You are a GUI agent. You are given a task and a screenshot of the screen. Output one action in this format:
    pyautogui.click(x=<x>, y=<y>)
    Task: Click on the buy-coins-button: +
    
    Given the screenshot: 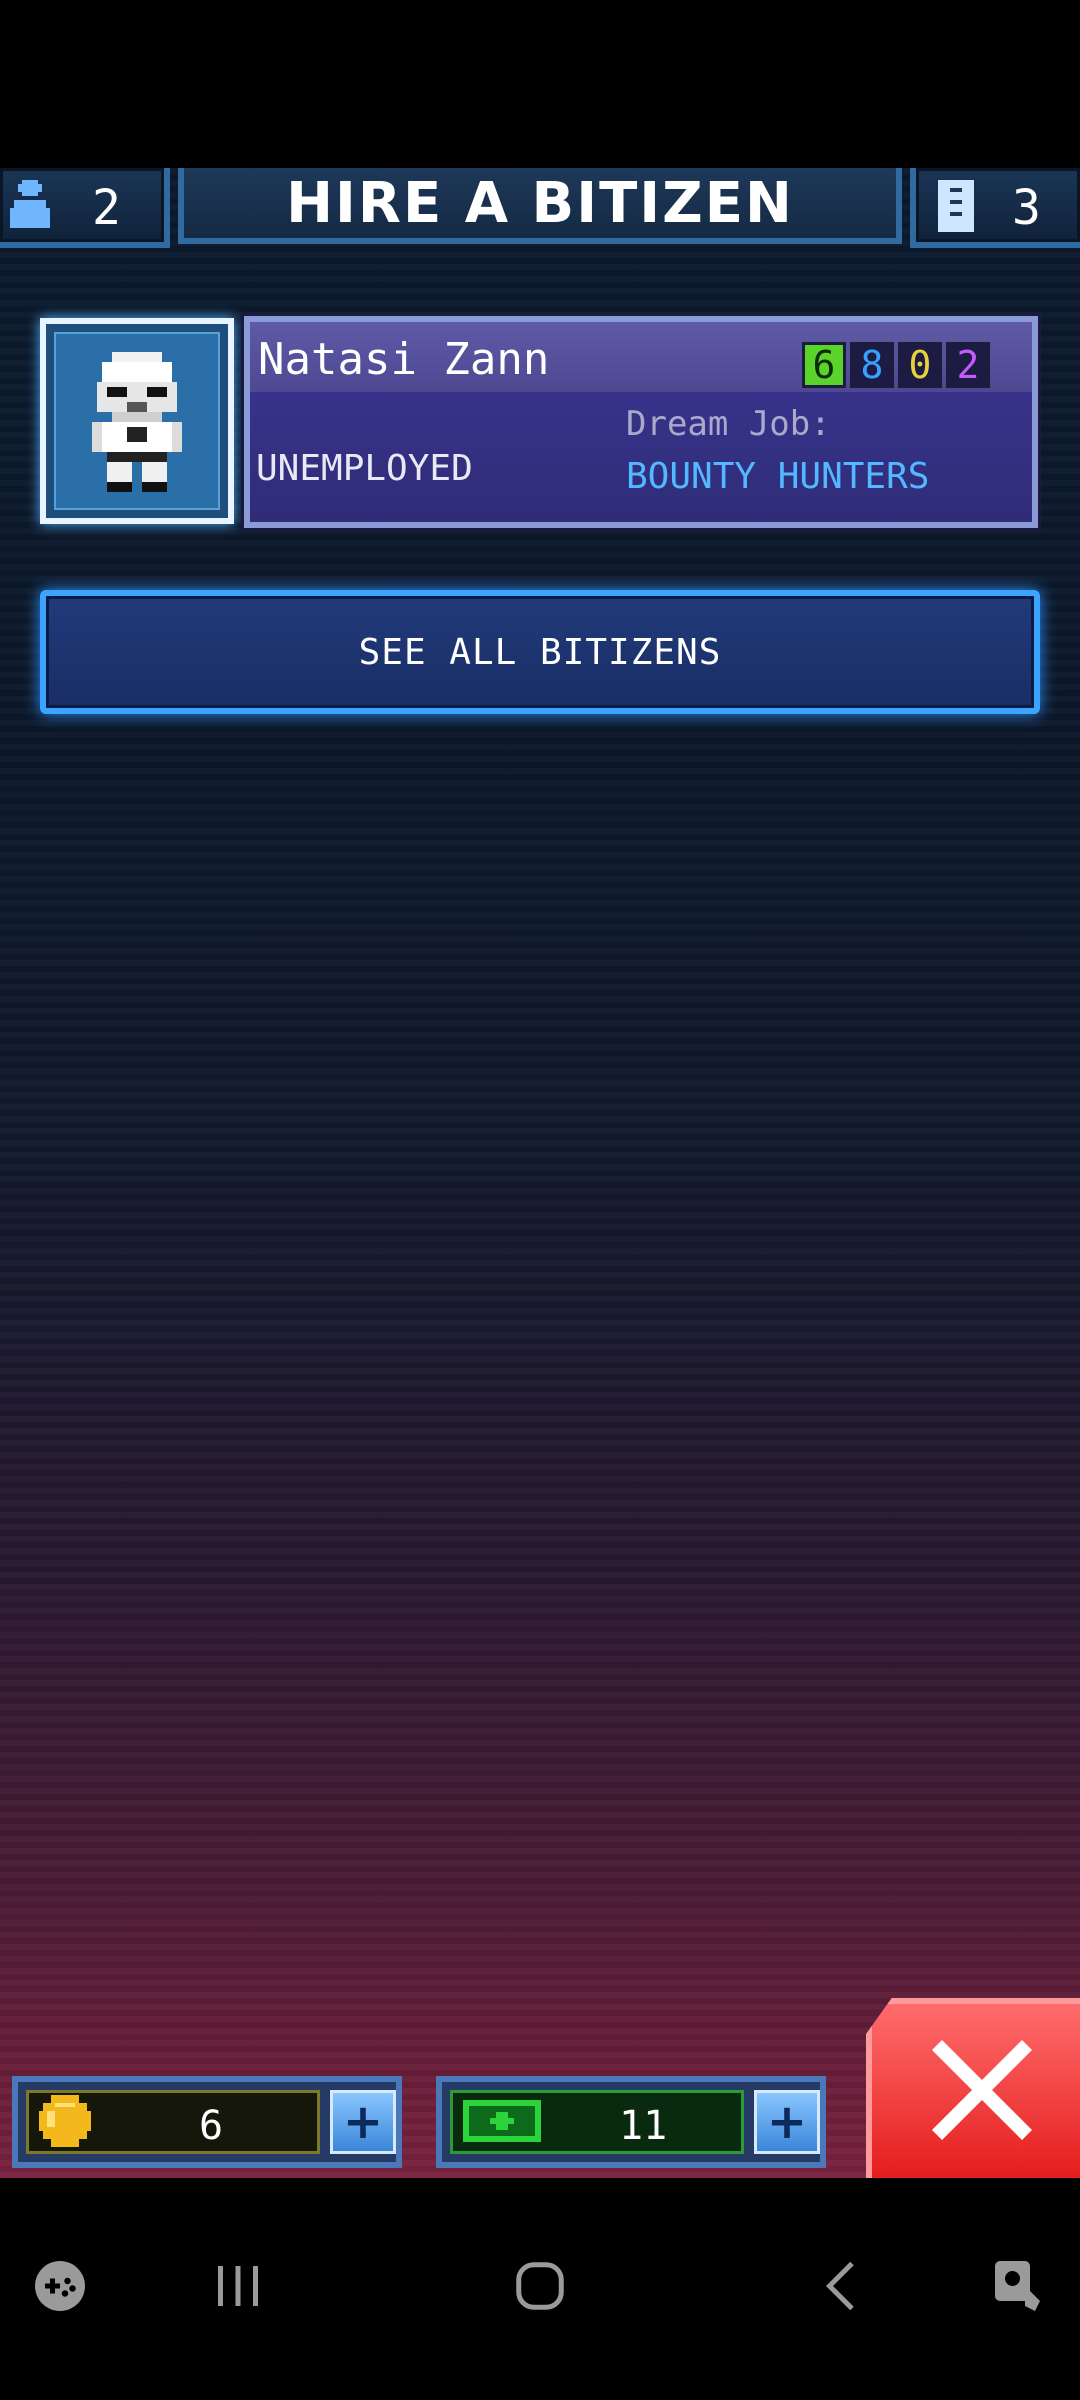 What is the action you would take?
    pyautogui.click(x=363, y=2122)
    